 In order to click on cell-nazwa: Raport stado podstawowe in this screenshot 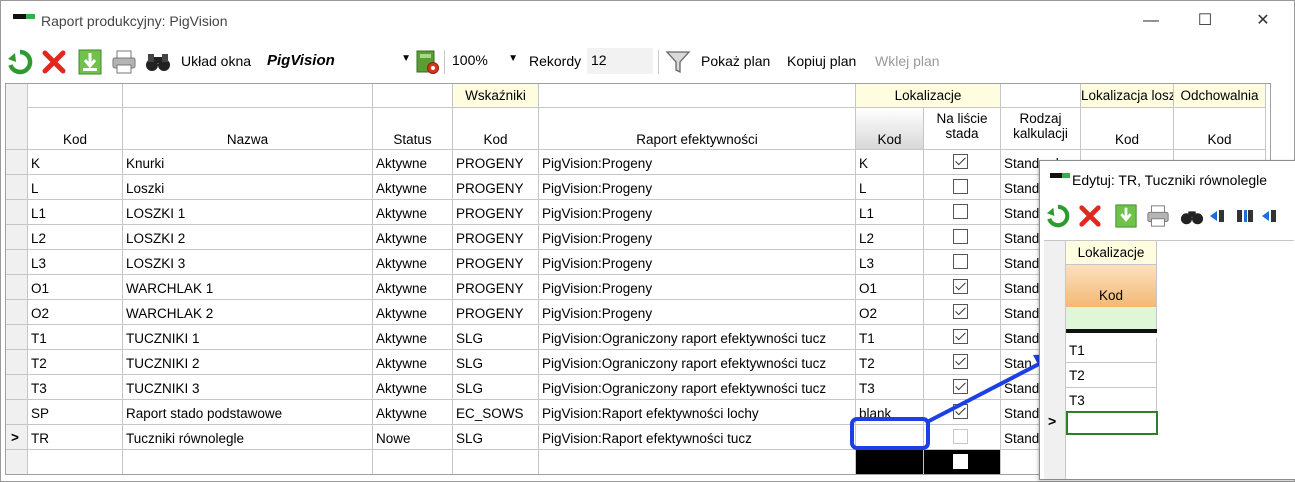, I will do `click(248, 412)`.